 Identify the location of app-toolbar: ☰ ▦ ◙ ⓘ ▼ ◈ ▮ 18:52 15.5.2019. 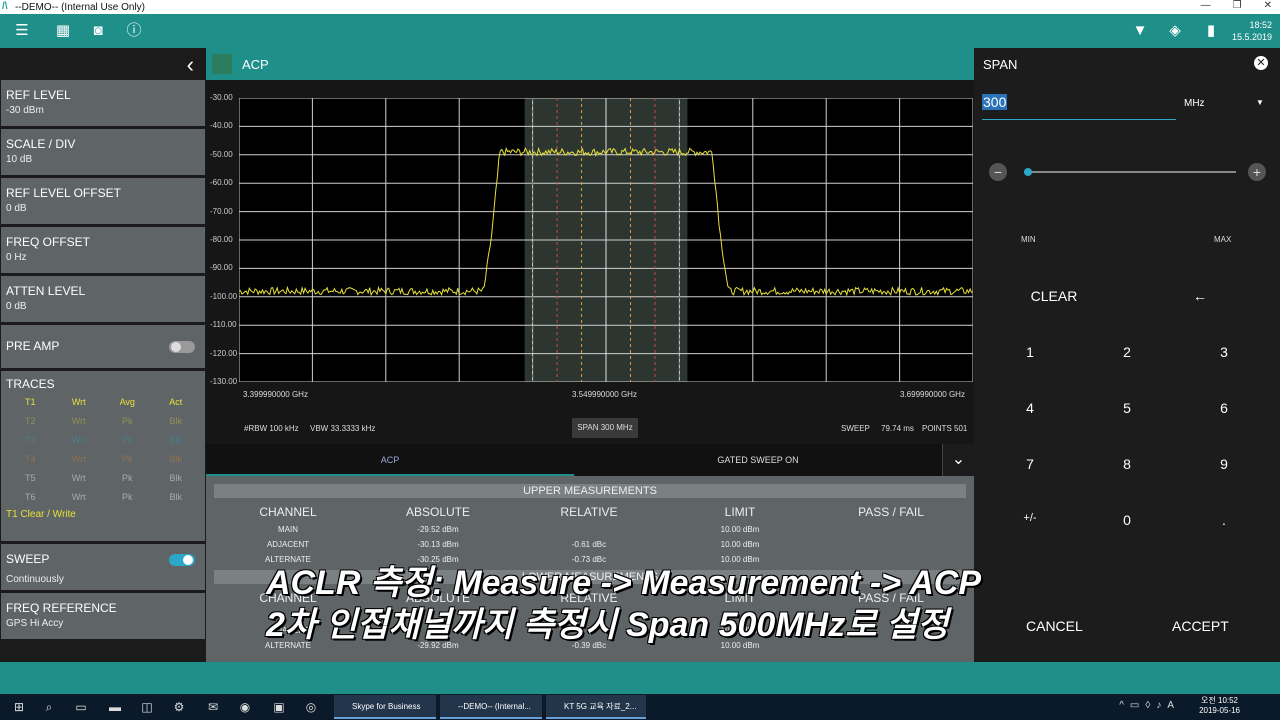
(640, 31).